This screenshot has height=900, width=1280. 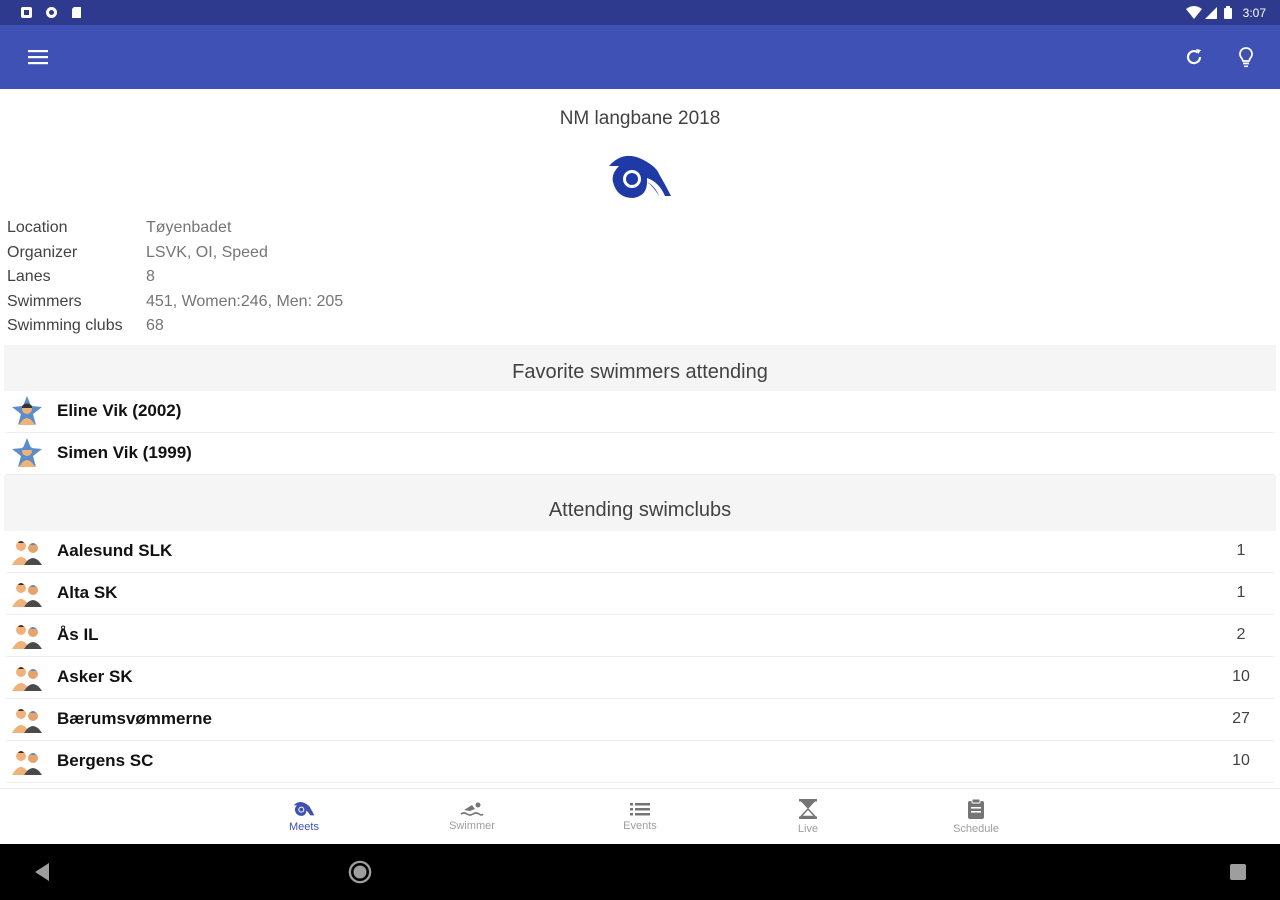 What do you see at coordinates (1246, 57) in the screenshot?
I see `lightbulb-icon` at bounding box center [1246, 57].